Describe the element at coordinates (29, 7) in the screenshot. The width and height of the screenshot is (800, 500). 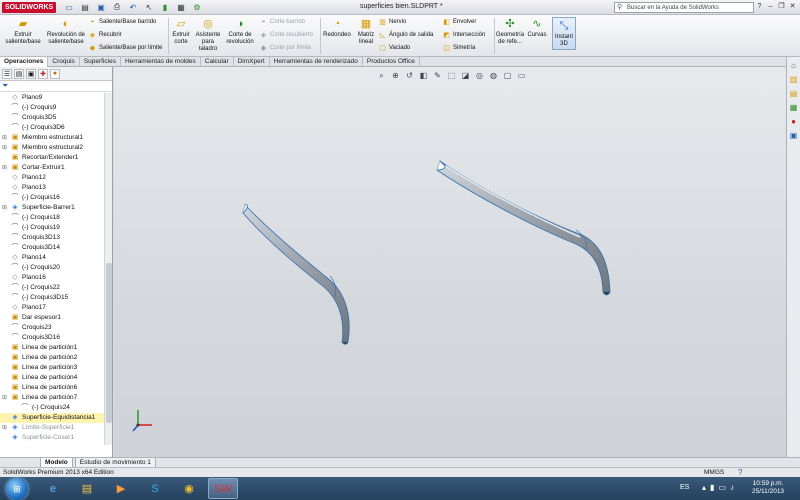
I see `solidworks-logo: SOLIDWORKS` at that location.